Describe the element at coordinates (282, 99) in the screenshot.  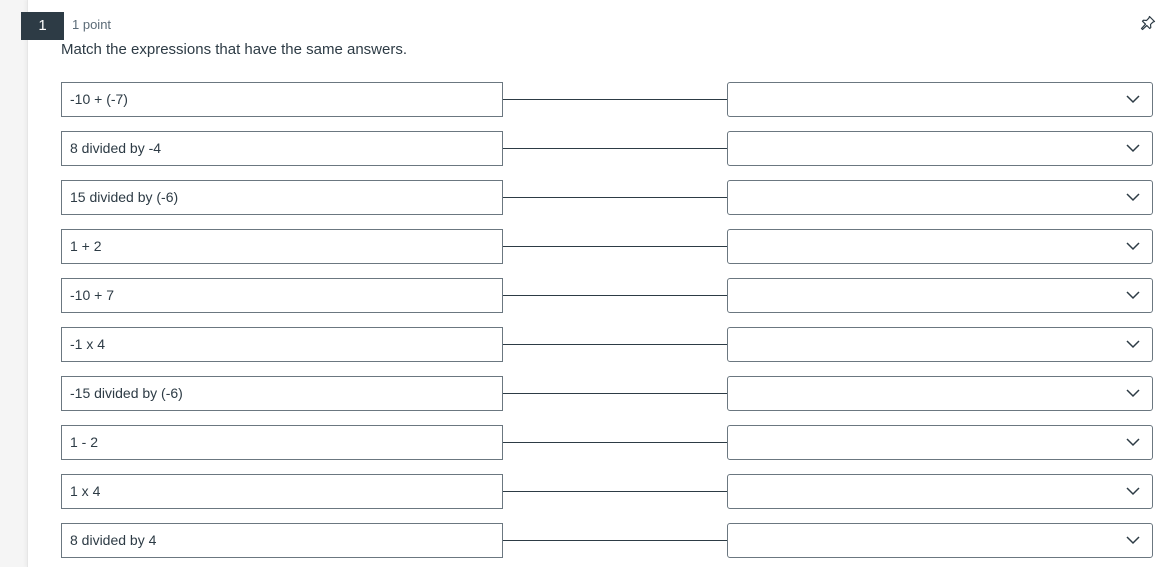
I see `match-prompt: -10 + (-7)` at that location.